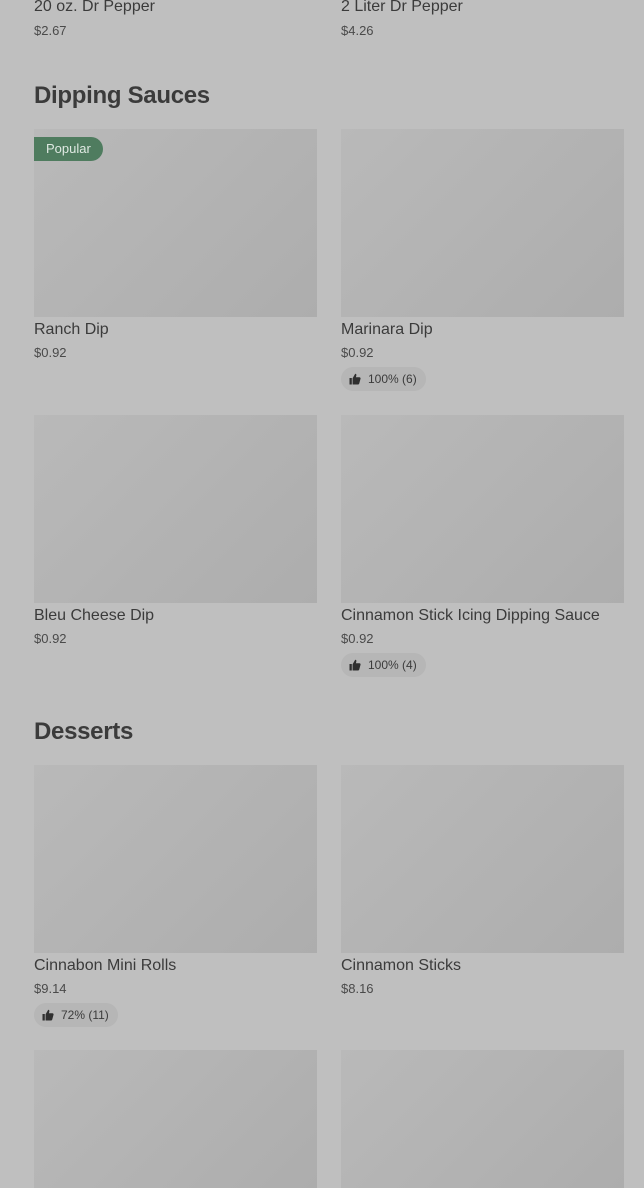 The height and width of the screenshot is (1188, 644). I want to click on menu-item-card: 20 oz. Dr Pepper $2.67, so click(175, 21).